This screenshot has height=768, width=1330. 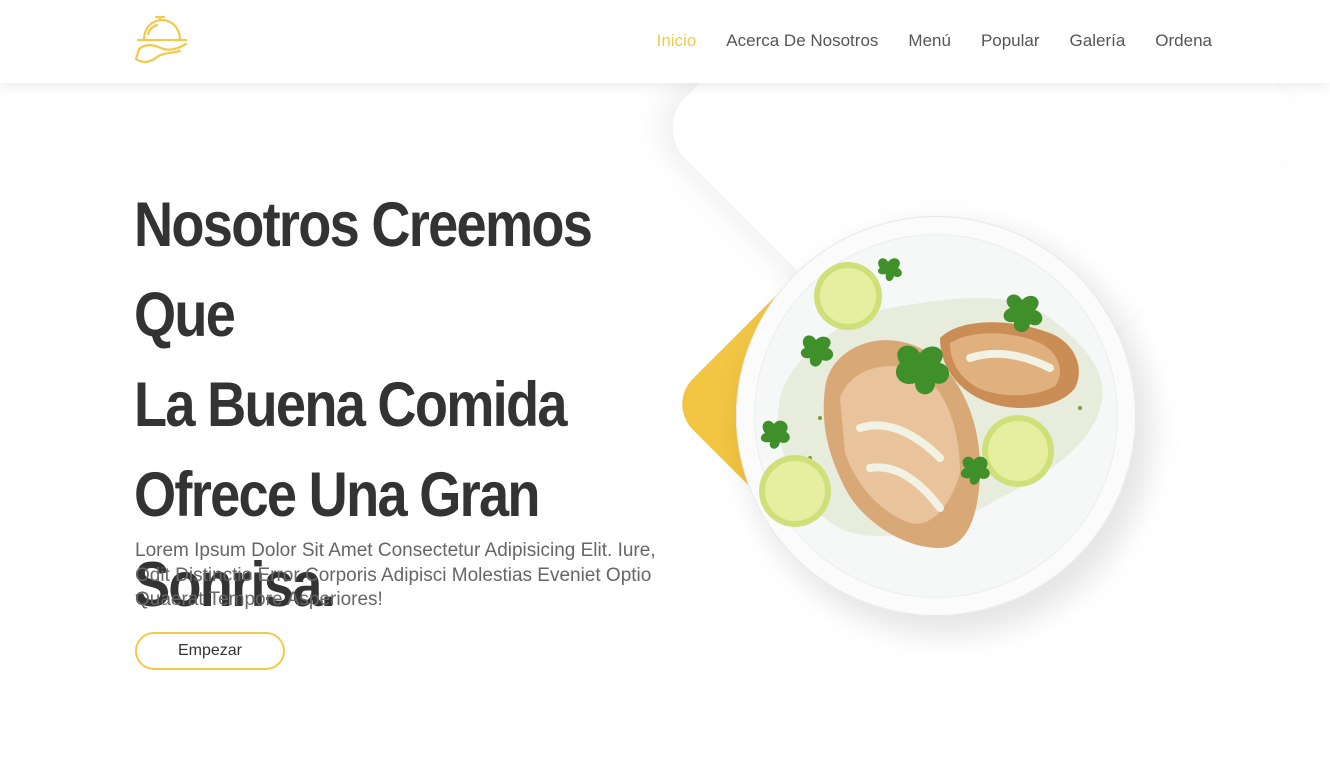 I want to click on hero-title-line: La Buena Comida, so click(x=351, y=405).